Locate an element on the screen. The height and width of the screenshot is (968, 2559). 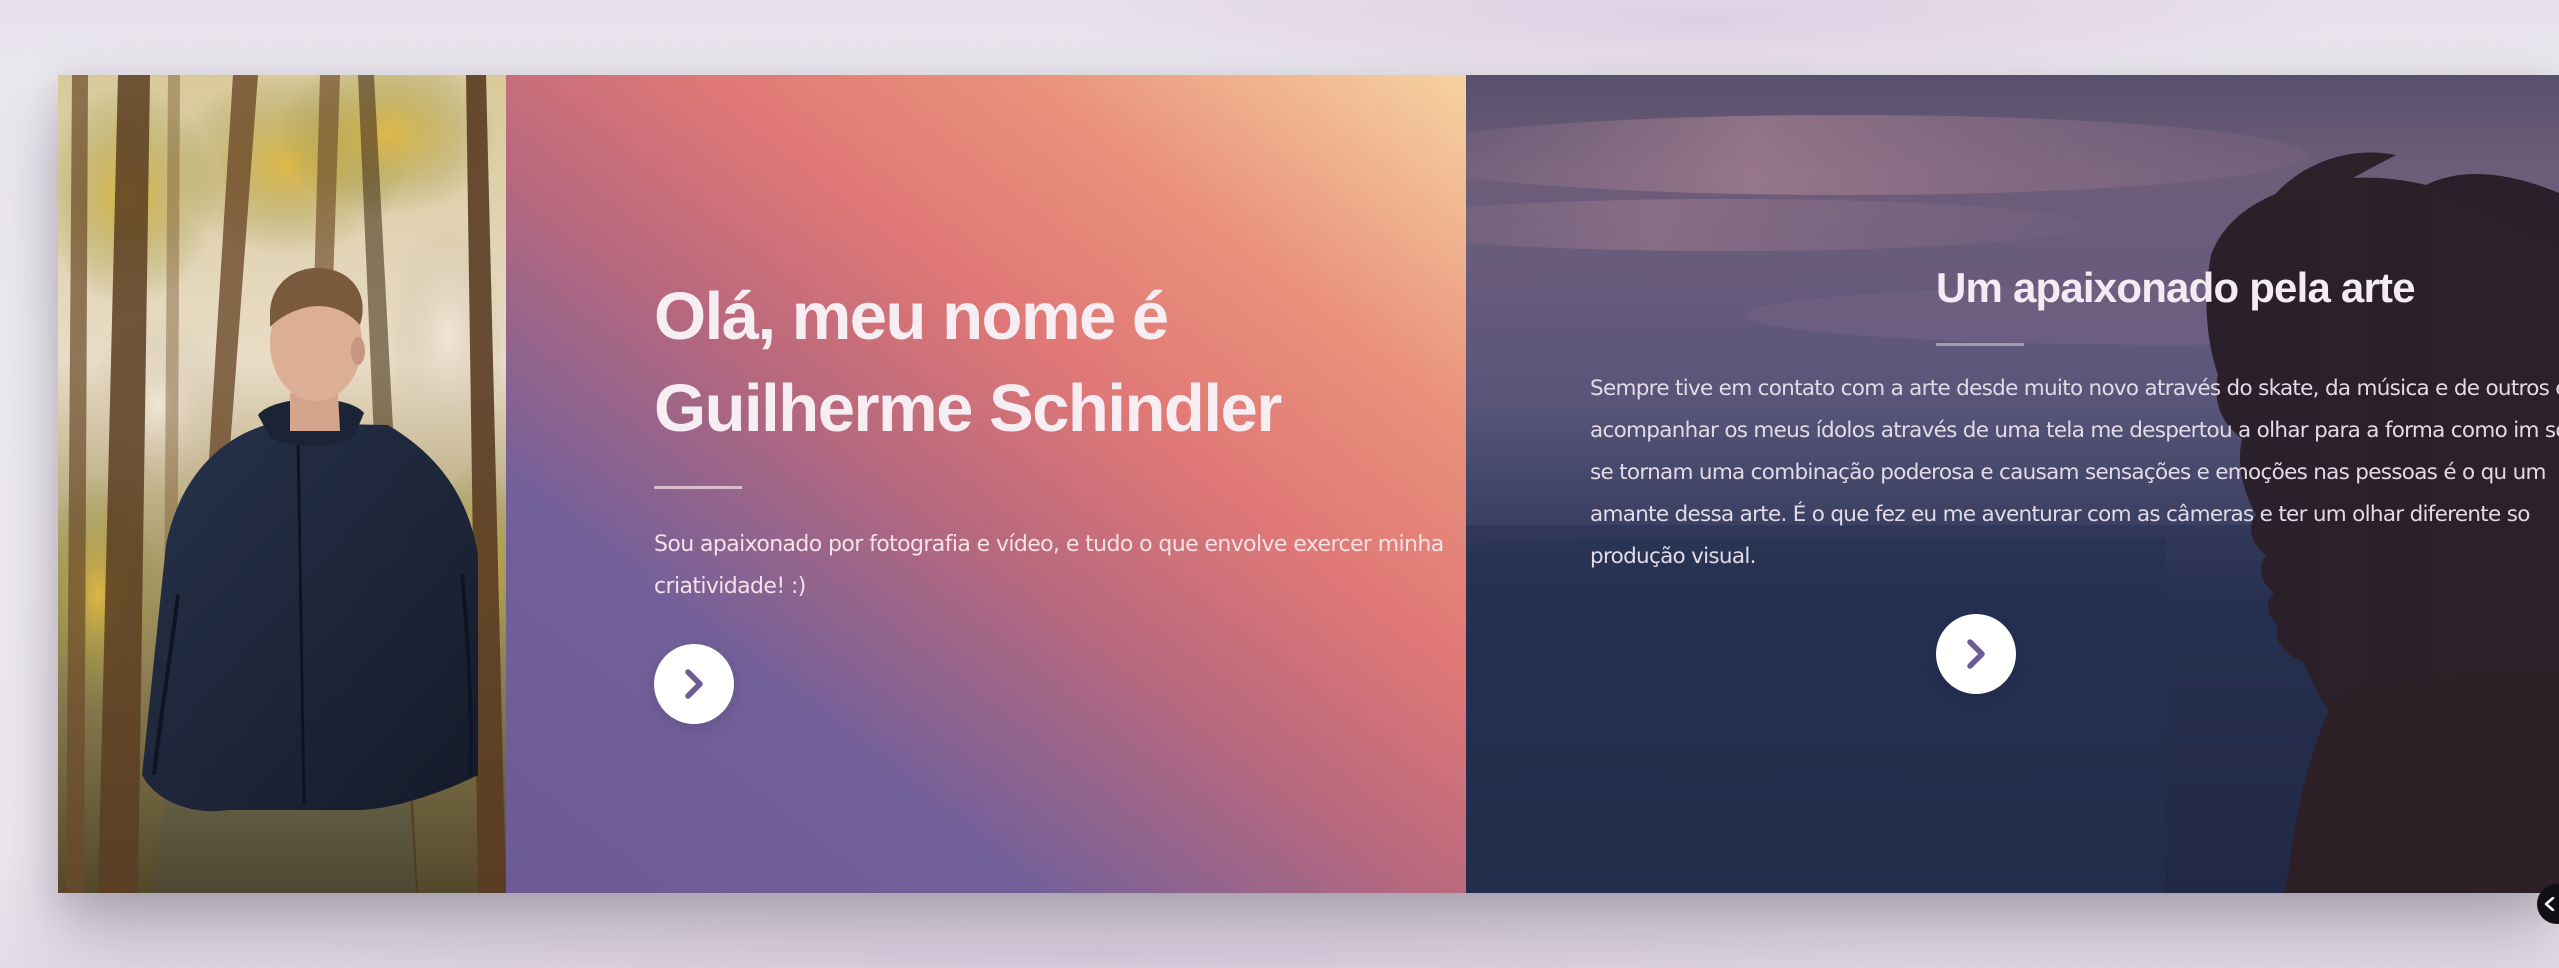
chevron-left-icon is located at coordinates (2549, 904).